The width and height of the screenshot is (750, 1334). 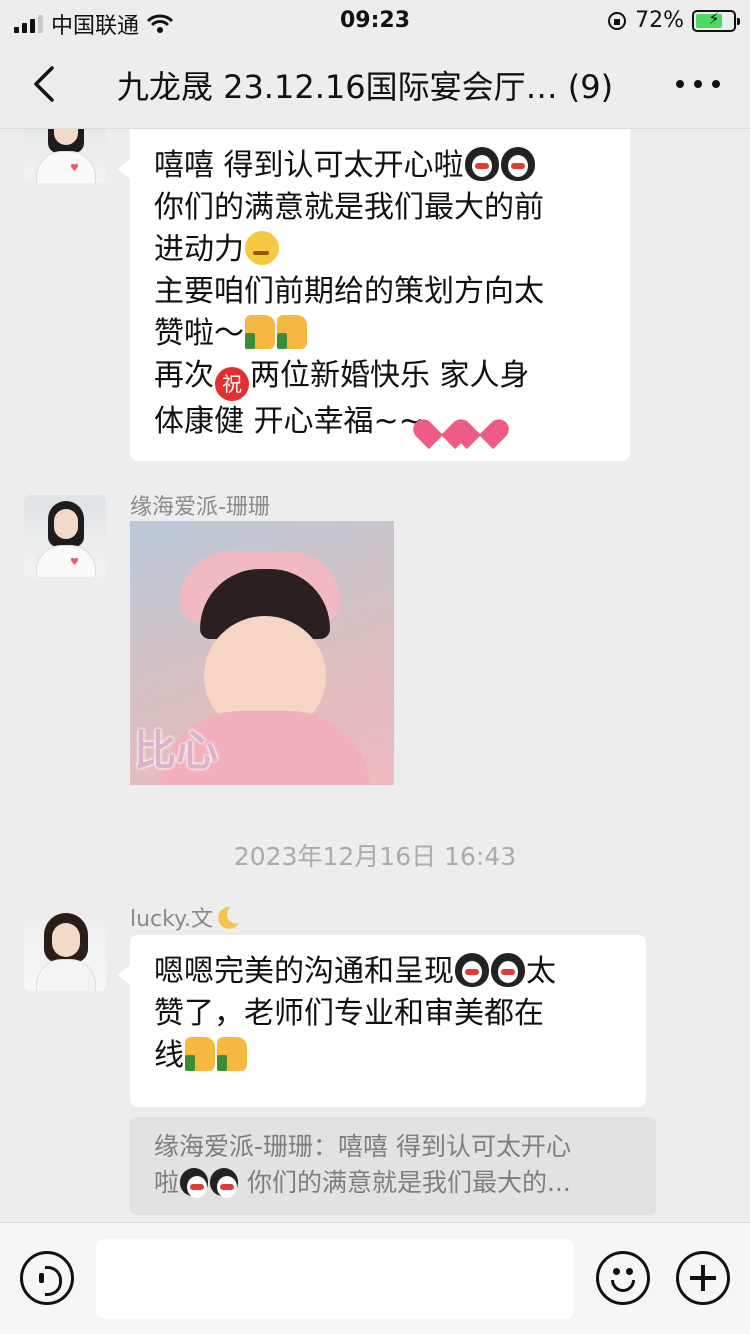 I want to click on message-bubble: 嗯嗯完美的沟通和呈现太 赞了，老师们专业和审美都在 线, so click(x=382, y=1021).